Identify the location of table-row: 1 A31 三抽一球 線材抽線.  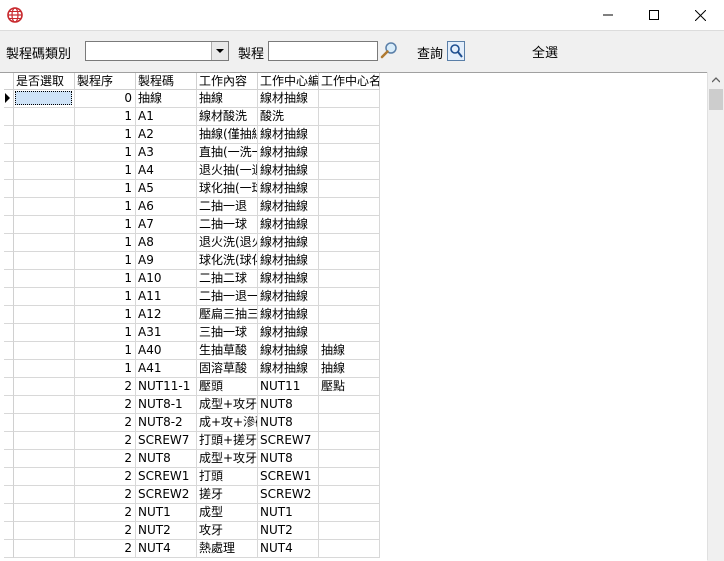
(192, 333).